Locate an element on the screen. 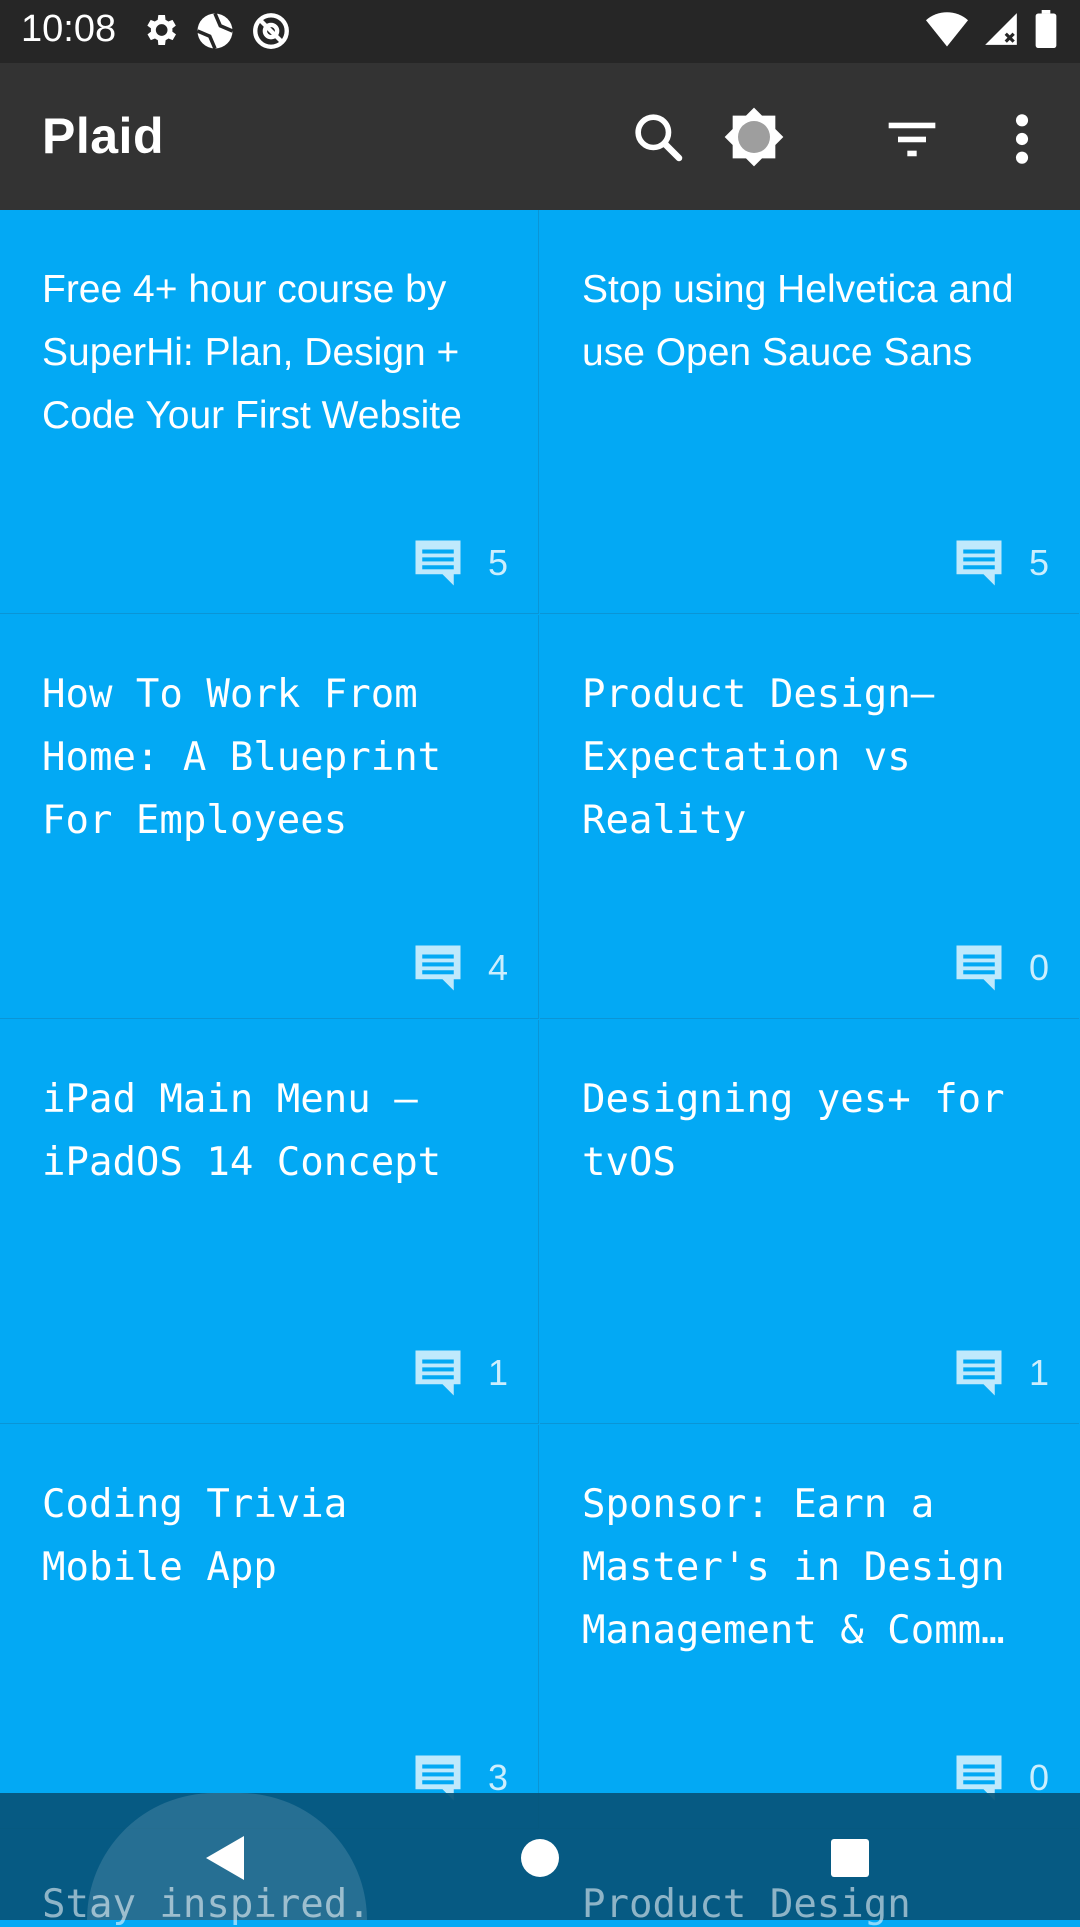 The width and height of the screenshot is (1080, 1927). filter-icon is located at coordinates (912, 139).